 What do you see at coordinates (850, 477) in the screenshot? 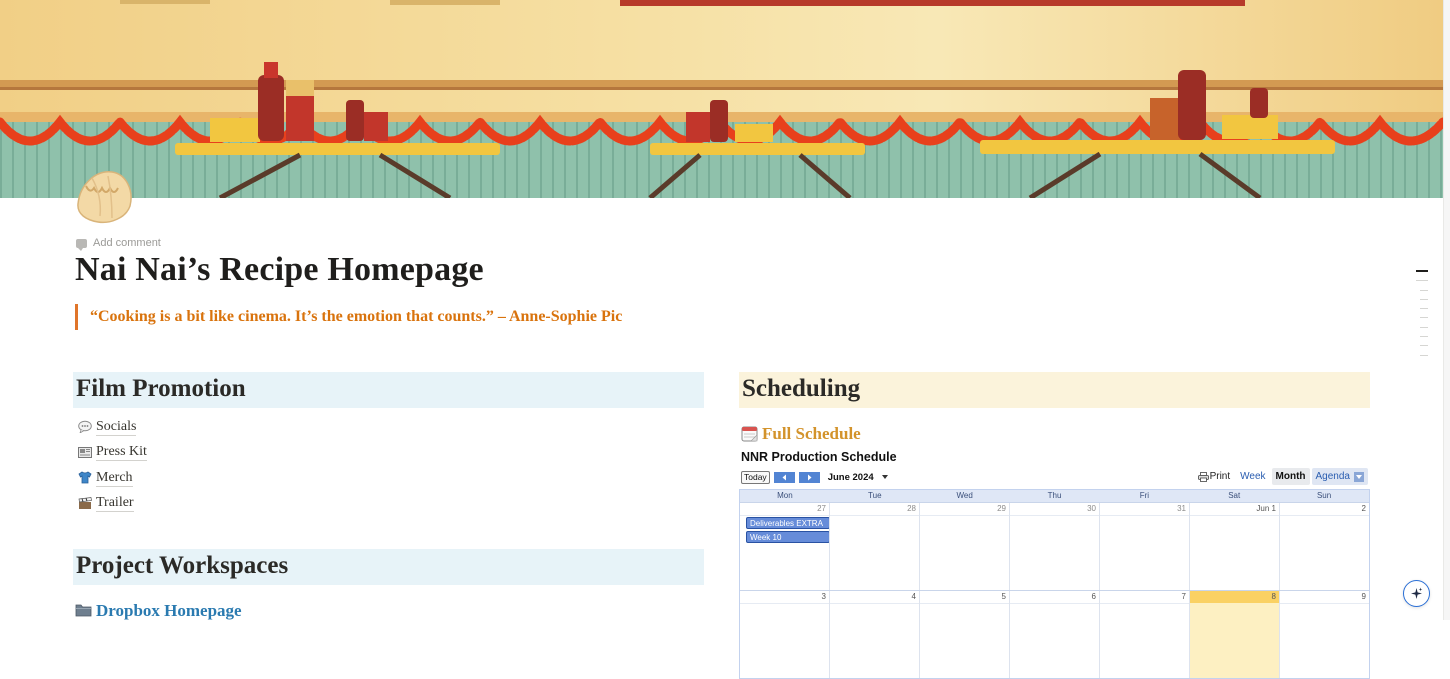
I see `current-month-label: June 2024` at bounding box center [850, 477].